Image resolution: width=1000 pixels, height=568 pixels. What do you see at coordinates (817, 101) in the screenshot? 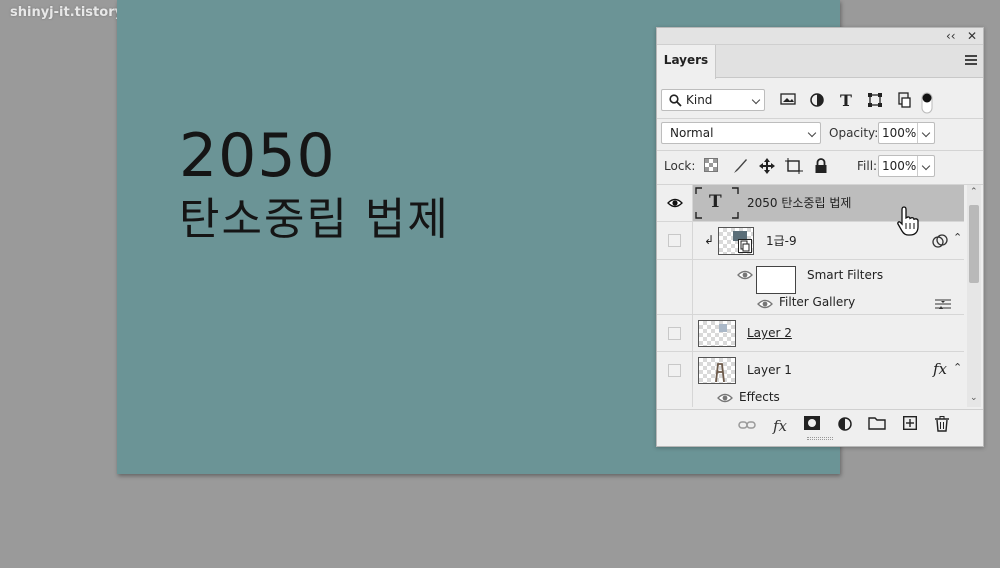
I see `adjustment-filter-icon` at bounding box center [817, 101].